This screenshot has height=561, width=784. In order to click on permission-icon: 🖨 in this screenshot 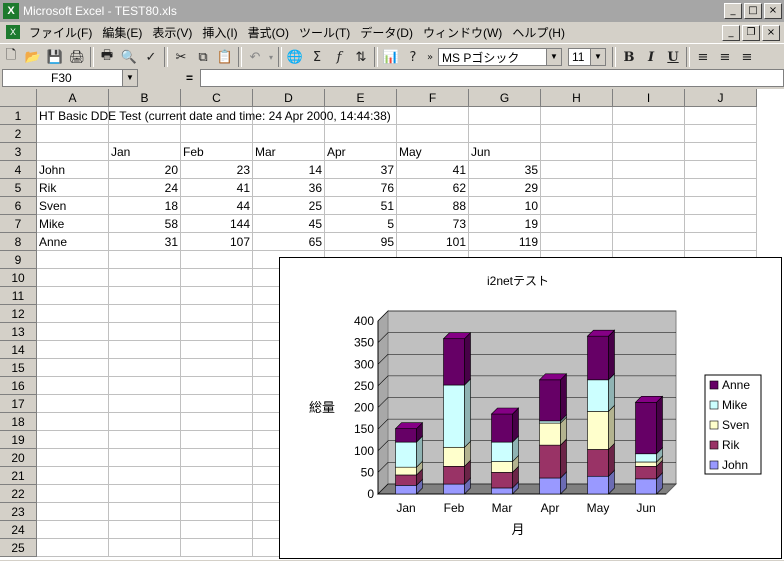, I will do `click(77, 57)`.